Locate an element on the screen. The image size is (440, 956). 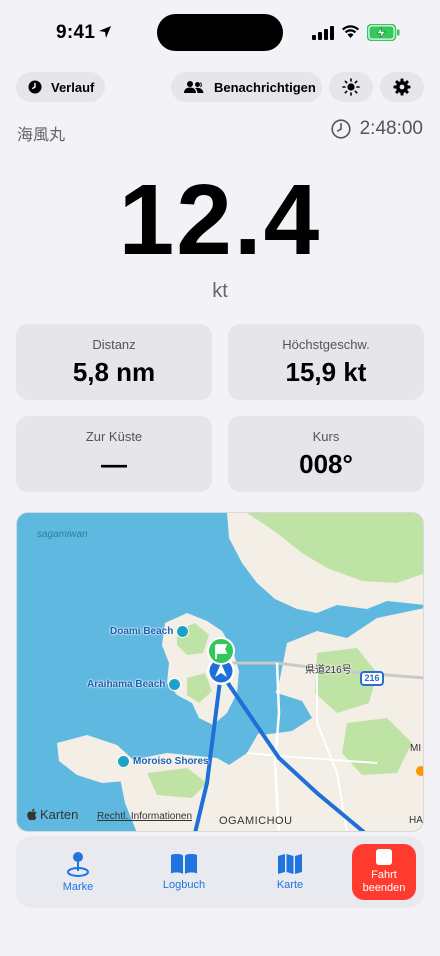
book-icon is located at coordinates (184, 863).